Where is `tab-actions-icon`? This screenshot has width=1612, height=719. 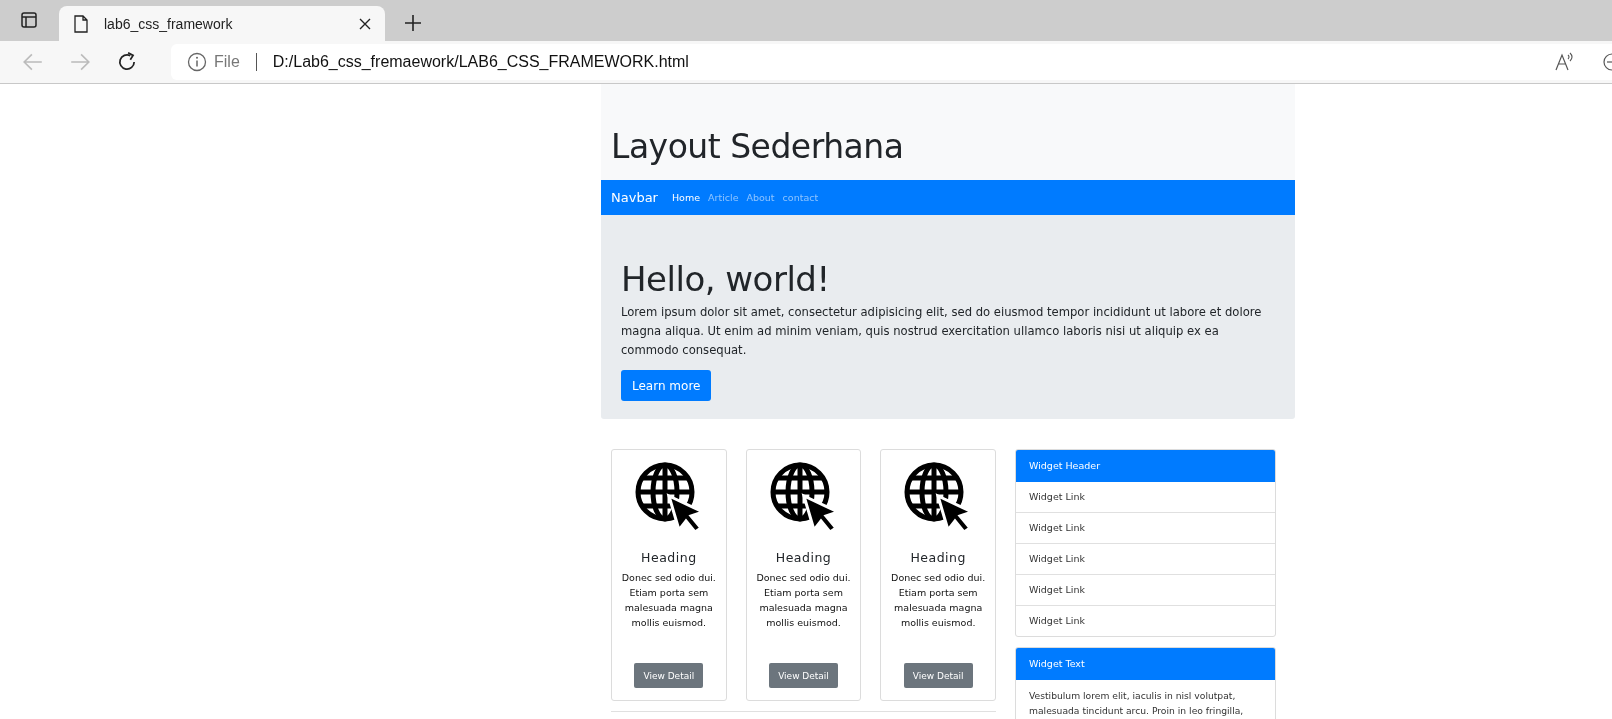
tab-actions-icon is located at coordinates (29, 20).